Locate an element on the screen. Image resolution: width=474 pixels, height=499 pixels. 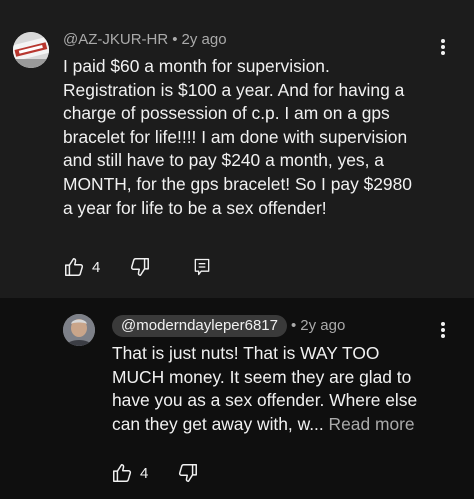
comment-reply-icon is located at coordinates (202, 267).